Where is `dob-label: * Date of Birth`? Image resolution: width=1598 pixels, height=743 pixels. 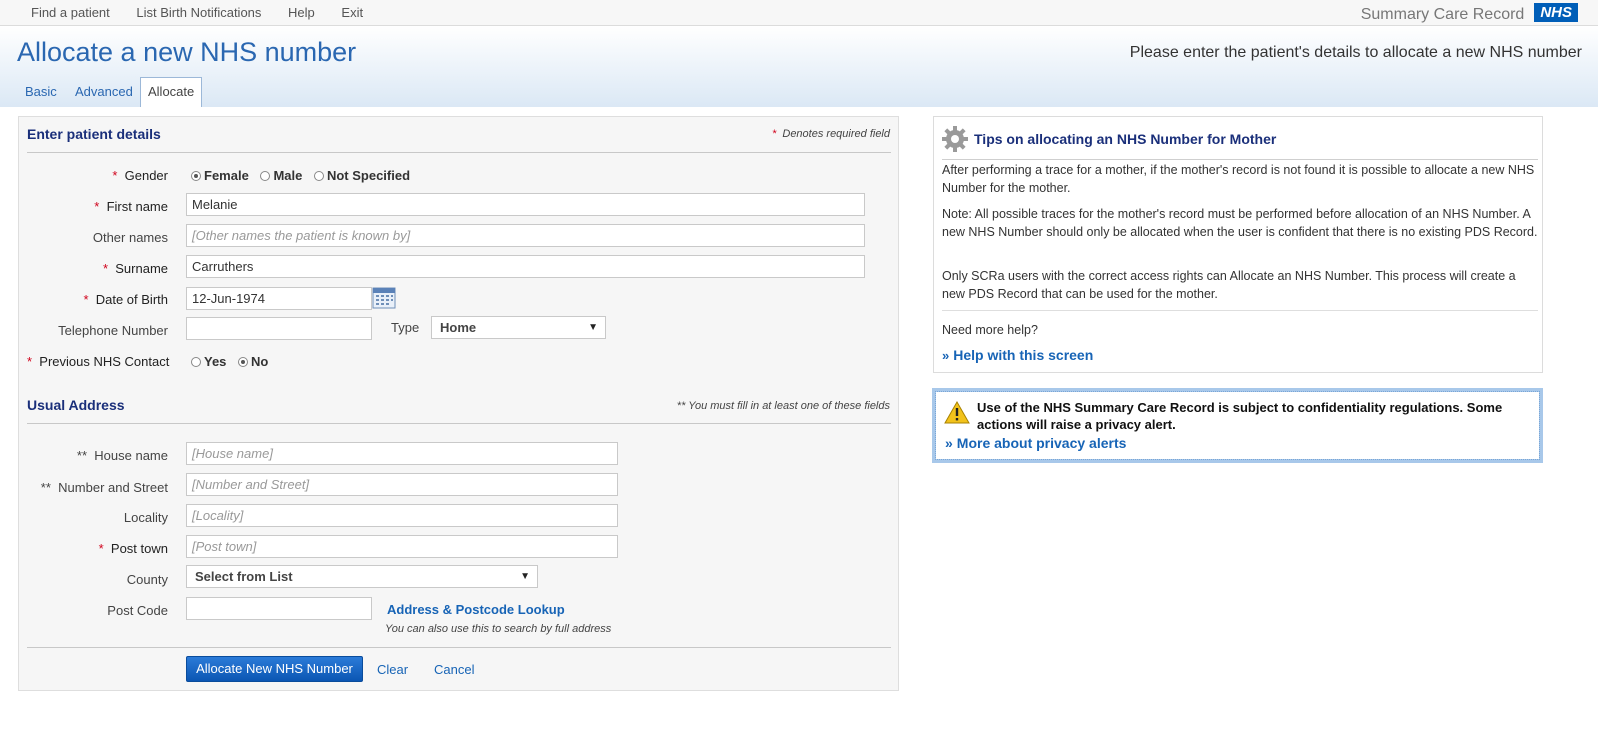 dob-label: * Date of Birth is located at coordinates (125, 299).